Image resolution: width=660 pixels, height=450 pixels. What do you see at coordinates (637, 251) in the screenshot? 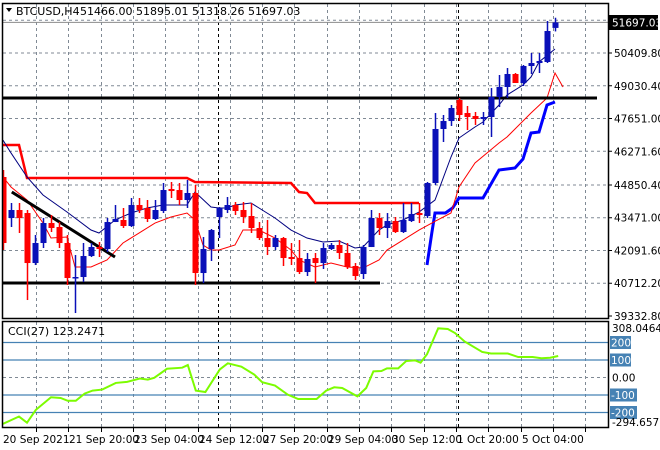
I see `price-axis-label: 42091.60` at bounding box center [637, 251].